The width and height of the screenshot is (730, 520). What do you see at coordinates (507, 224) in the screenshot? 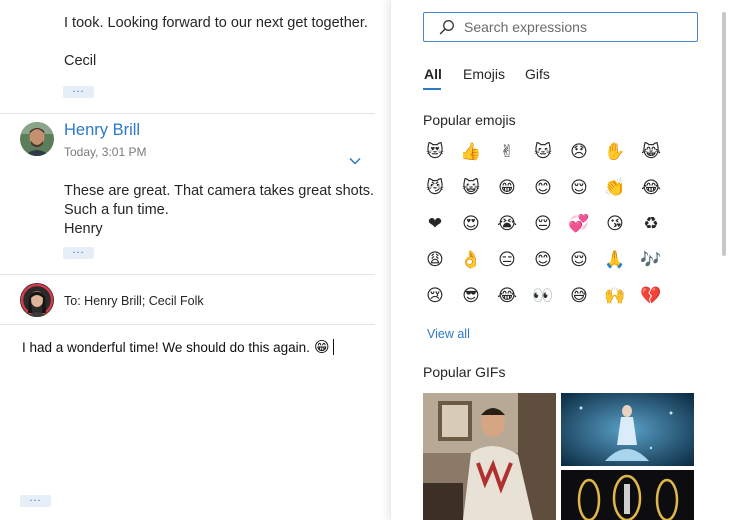
I see `emoji-icon: 😭` at bounding box center [507, 224].